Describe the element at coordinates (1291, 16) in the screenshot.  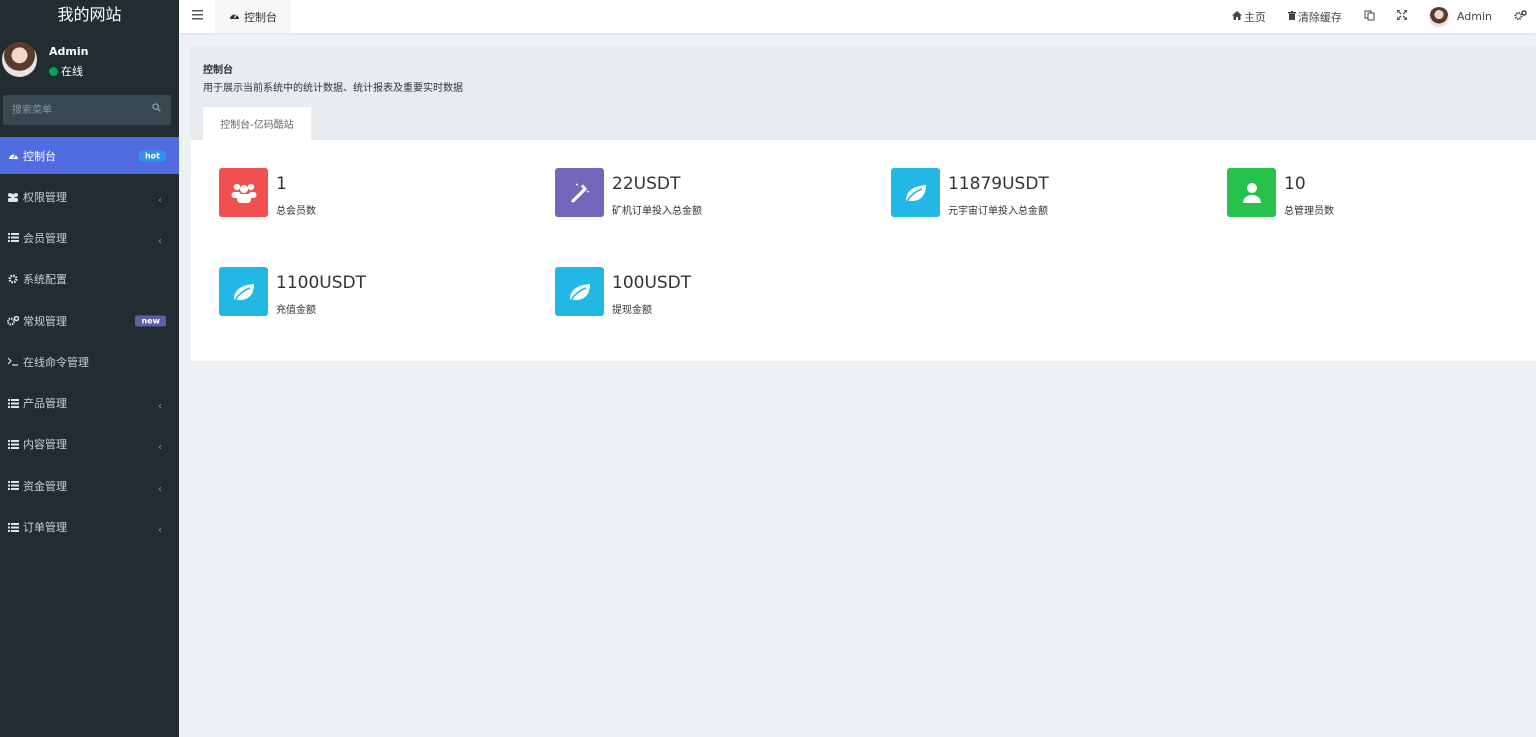
I see `trash-icon` at that location.